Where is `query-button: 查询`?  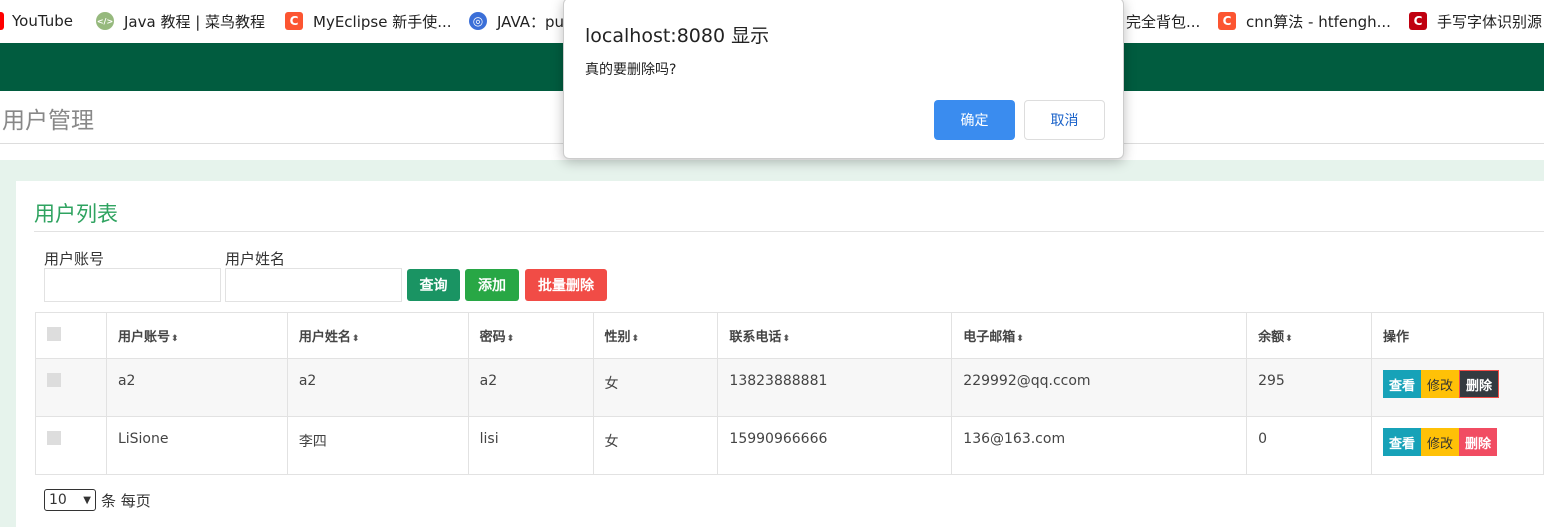 query-button: 查询 is located at coordinates (433, 285).